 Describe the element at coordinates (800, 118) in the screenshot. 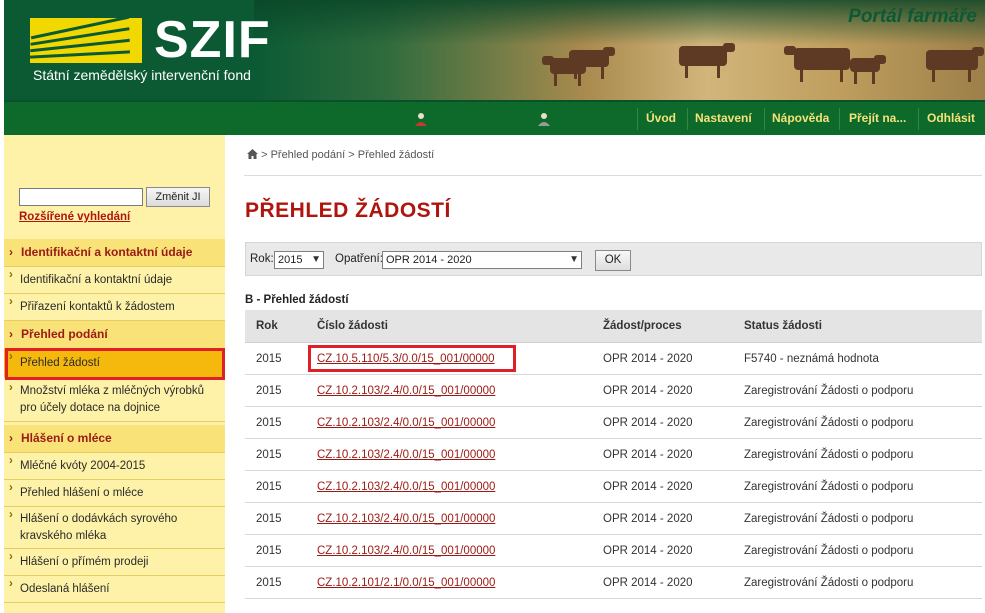

I see `nav-napoveda: Nápověda` at that location.